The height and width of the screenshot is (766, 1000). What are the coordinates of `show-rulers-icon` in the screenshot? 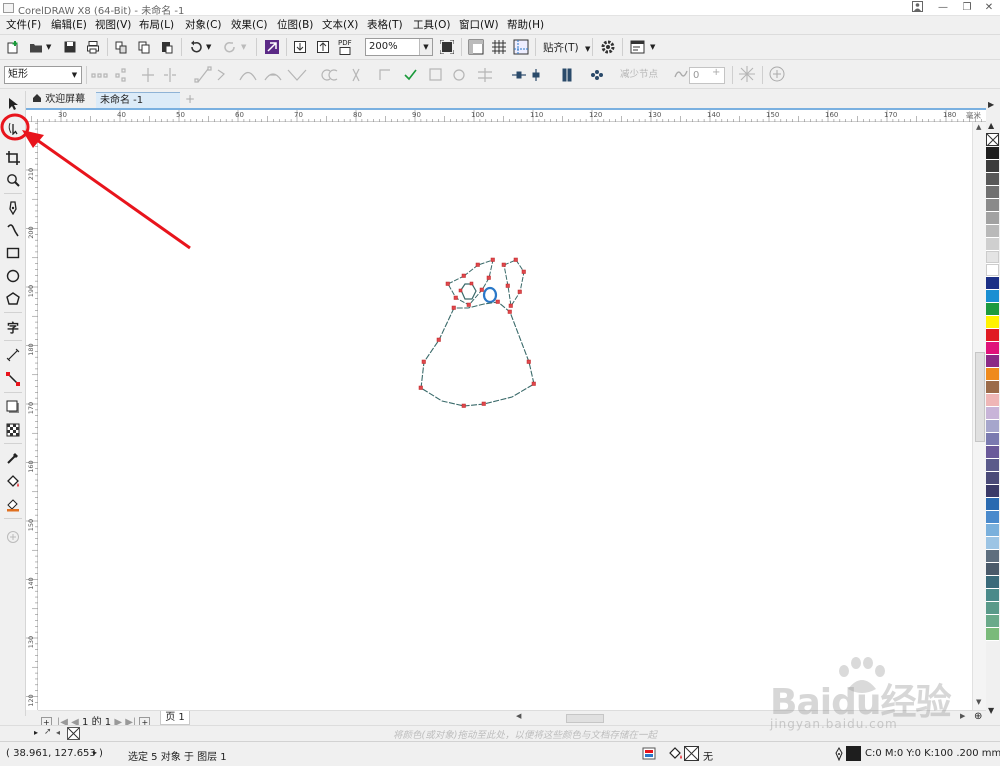 It's located at (476, 47).